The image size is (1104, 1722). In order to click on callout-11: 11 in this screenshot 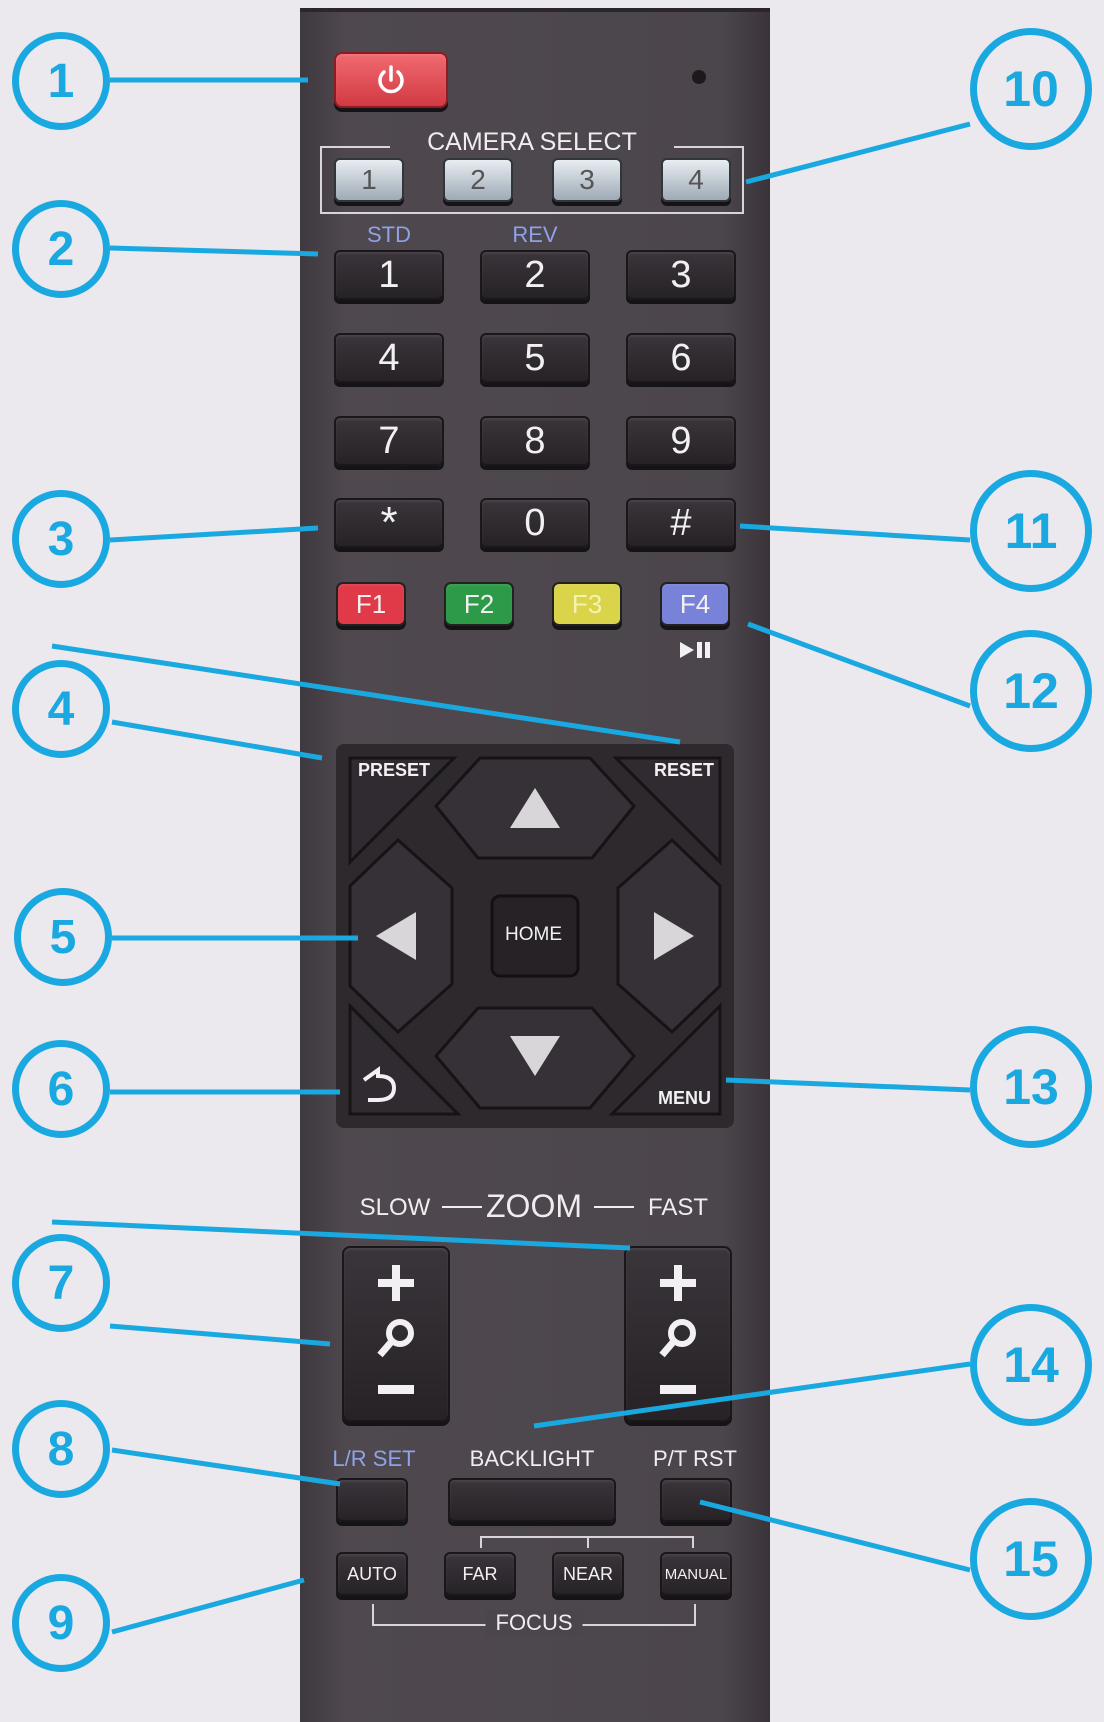, I will do `click(1031, 531)`.